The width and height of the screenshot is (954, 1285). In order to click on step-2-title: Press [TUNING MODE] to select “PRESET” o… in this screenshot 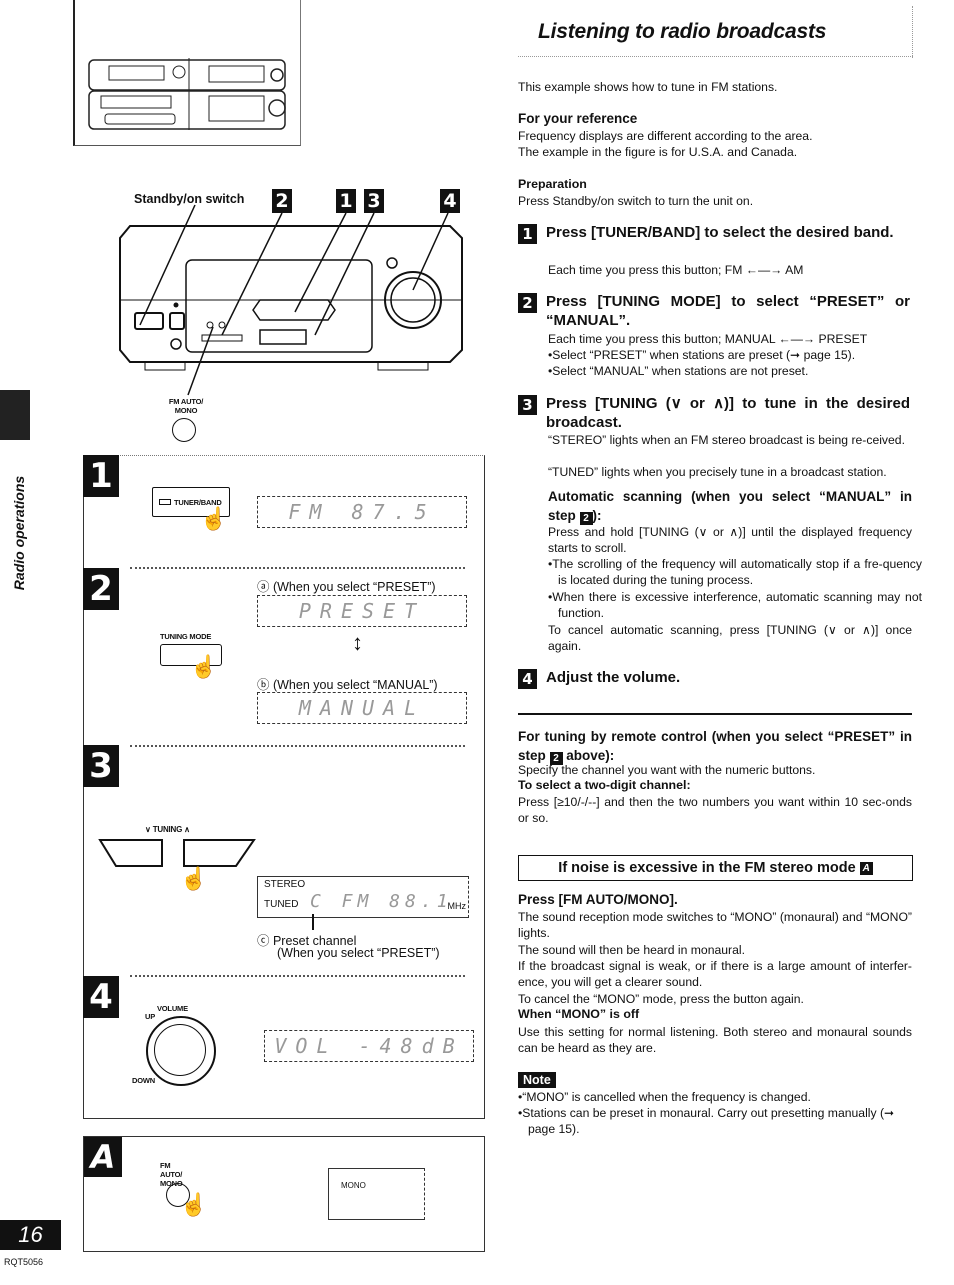, I will do `click(728, 311)`.